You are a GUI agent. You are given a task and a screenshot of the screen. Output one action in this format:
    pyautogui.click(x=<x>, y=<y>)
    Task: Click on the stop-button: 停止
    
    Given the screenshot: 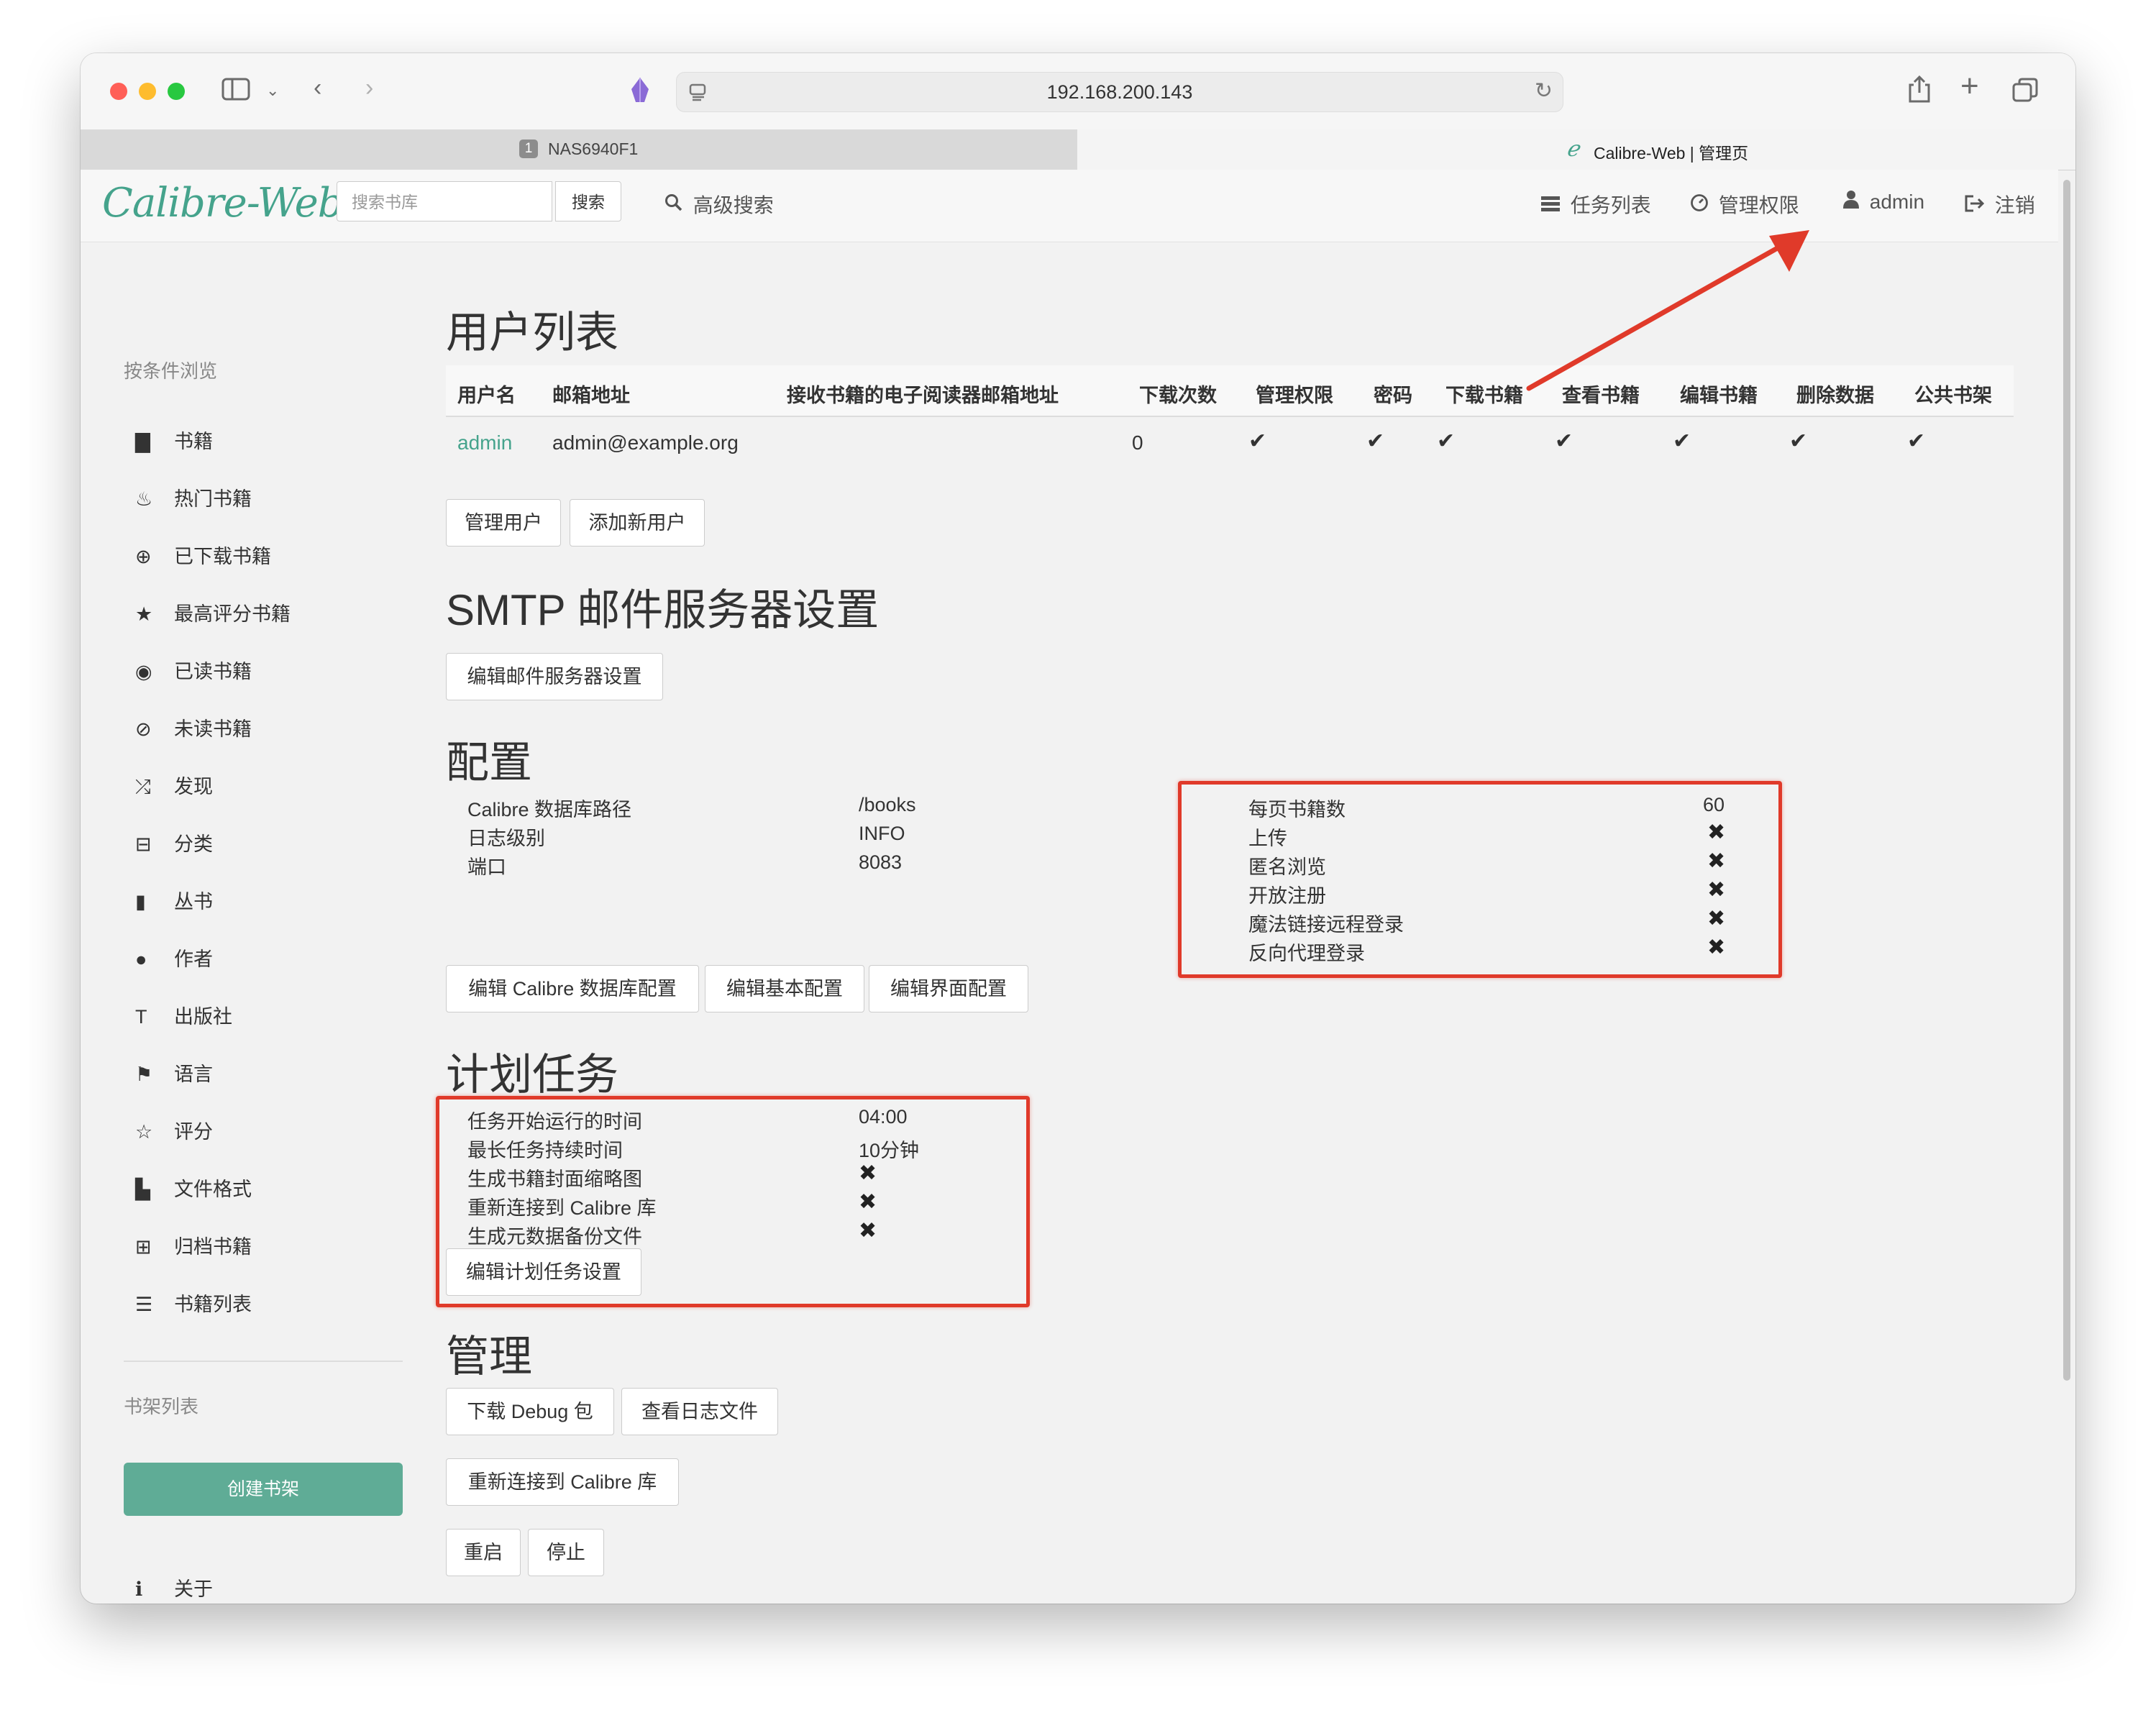 What is the action you would take?
    pyautogui.click(x=566, y=1552)
    